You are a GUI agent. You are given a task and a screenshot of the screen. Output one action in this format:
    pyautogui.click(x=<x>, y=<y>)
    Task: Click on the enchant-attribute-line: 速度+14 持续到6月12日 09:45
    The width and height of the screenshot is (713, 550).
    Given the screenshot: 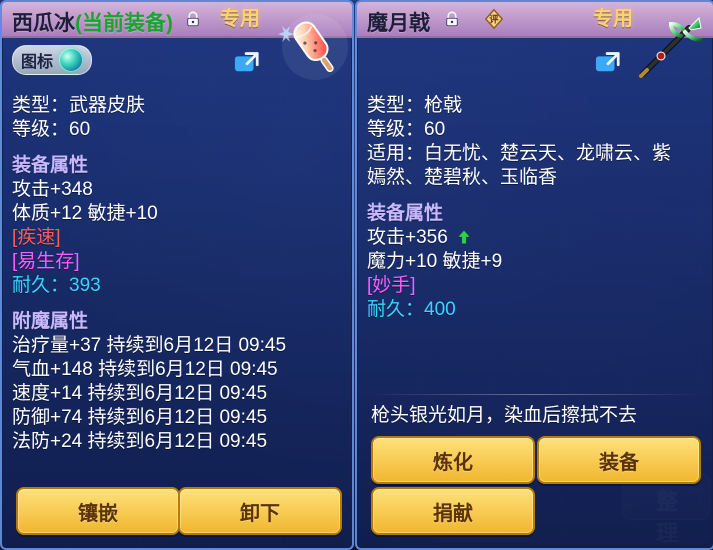 What is the action you would take?
    pyautogui.click(x=140, y=393)
    